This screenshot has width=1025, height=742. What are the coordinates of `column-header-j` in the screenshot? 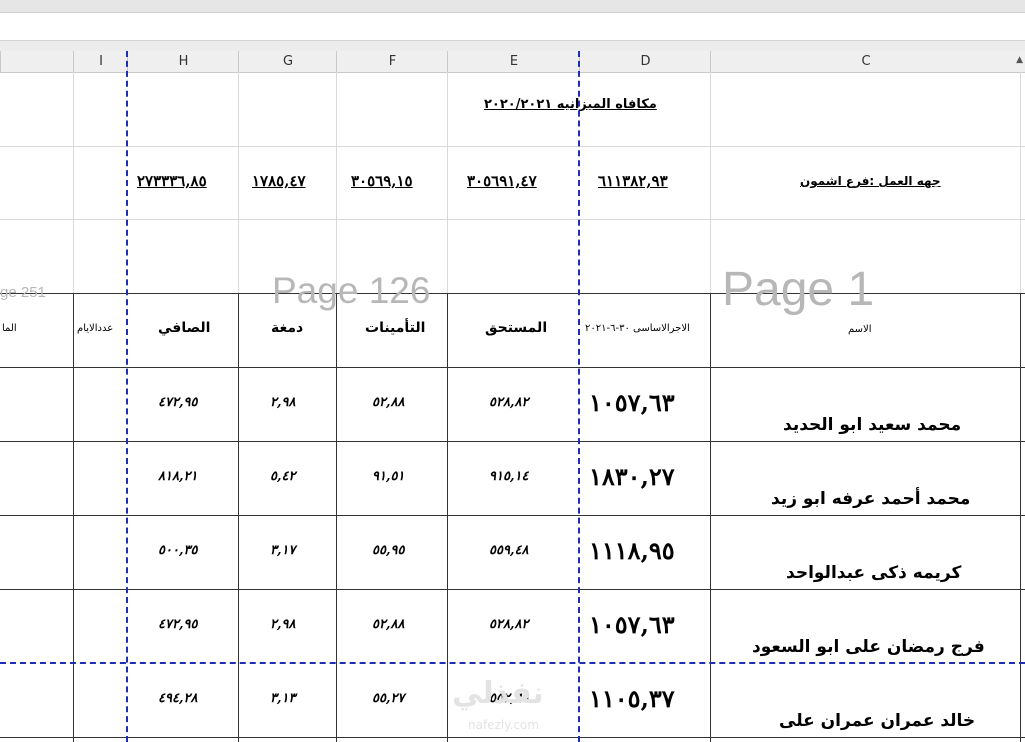 It's located at (37, 61).